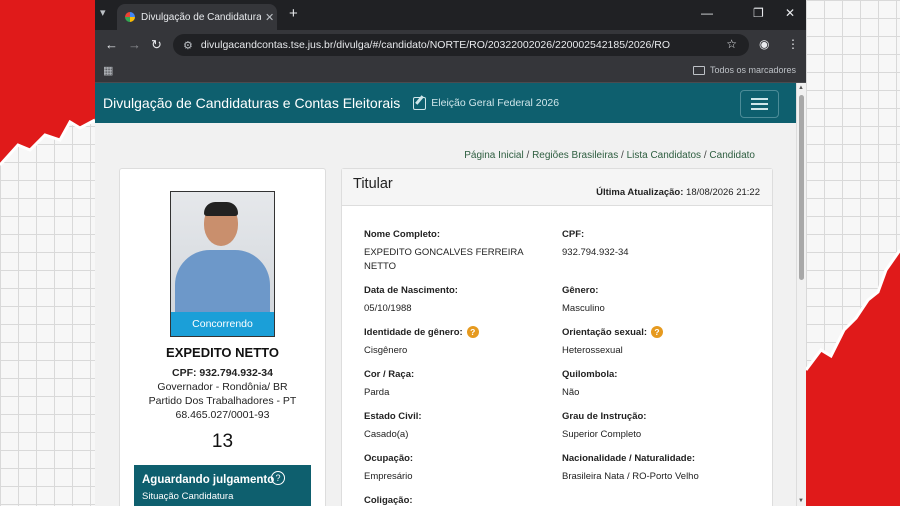 The width and height of the screenshot is (900, 506). Describe the element at coordinates (604, 426) in the screenshot. I see `field-education: Grau de Instrução: Superior Completo` at that location.